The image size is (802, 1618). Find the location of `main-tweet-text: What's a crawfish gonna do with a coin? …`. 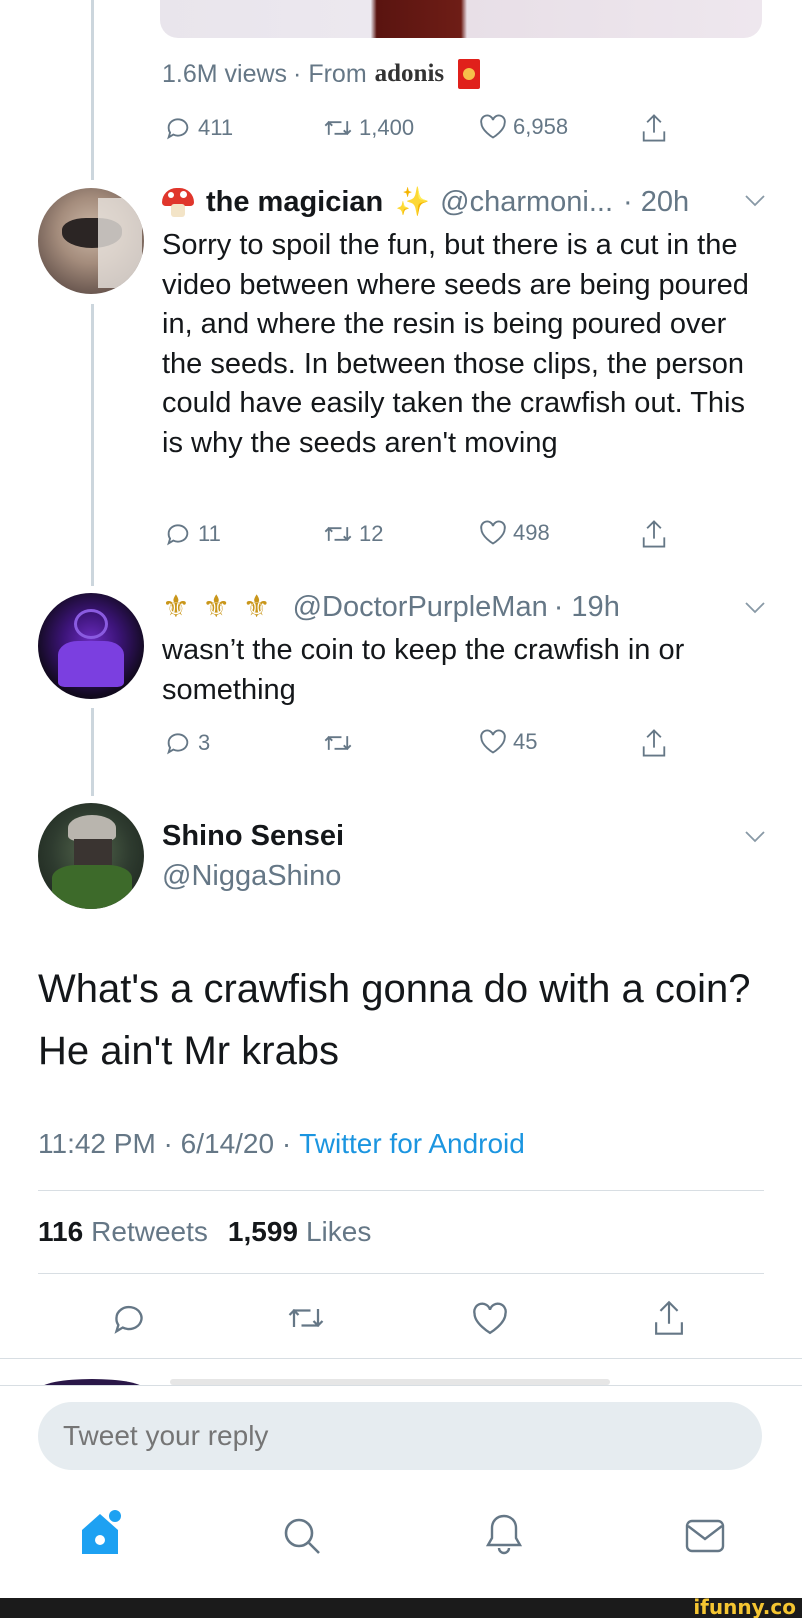

main-tweet-text: What's a crawfish gonna do with a coin? … is located at coordinates (394, 1020).